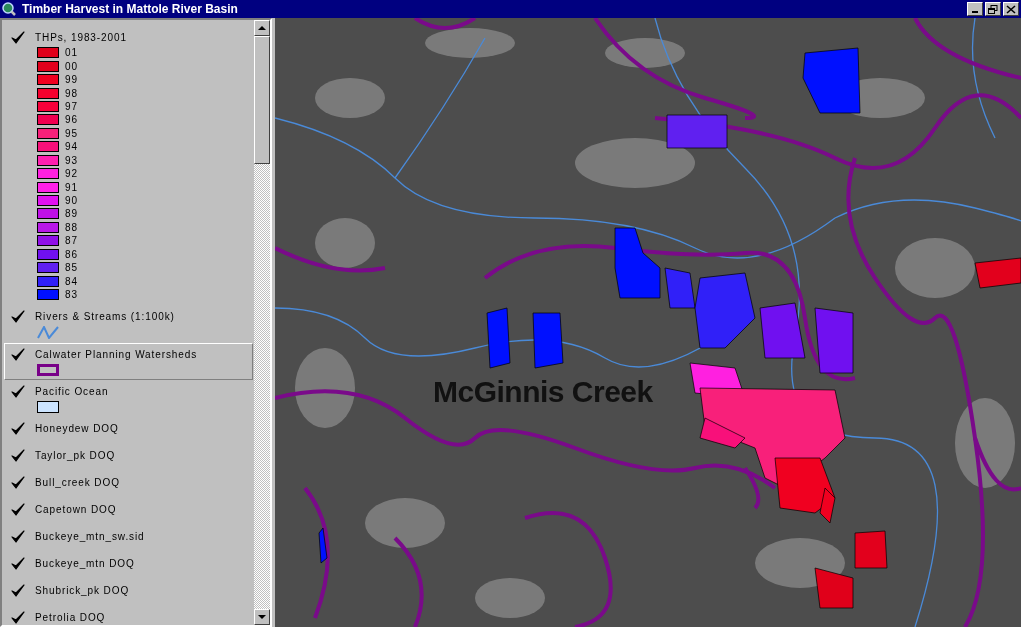 The height and width of the screenshot is (627, 1021). I want to click on class-label: 89, so click(71, 214).